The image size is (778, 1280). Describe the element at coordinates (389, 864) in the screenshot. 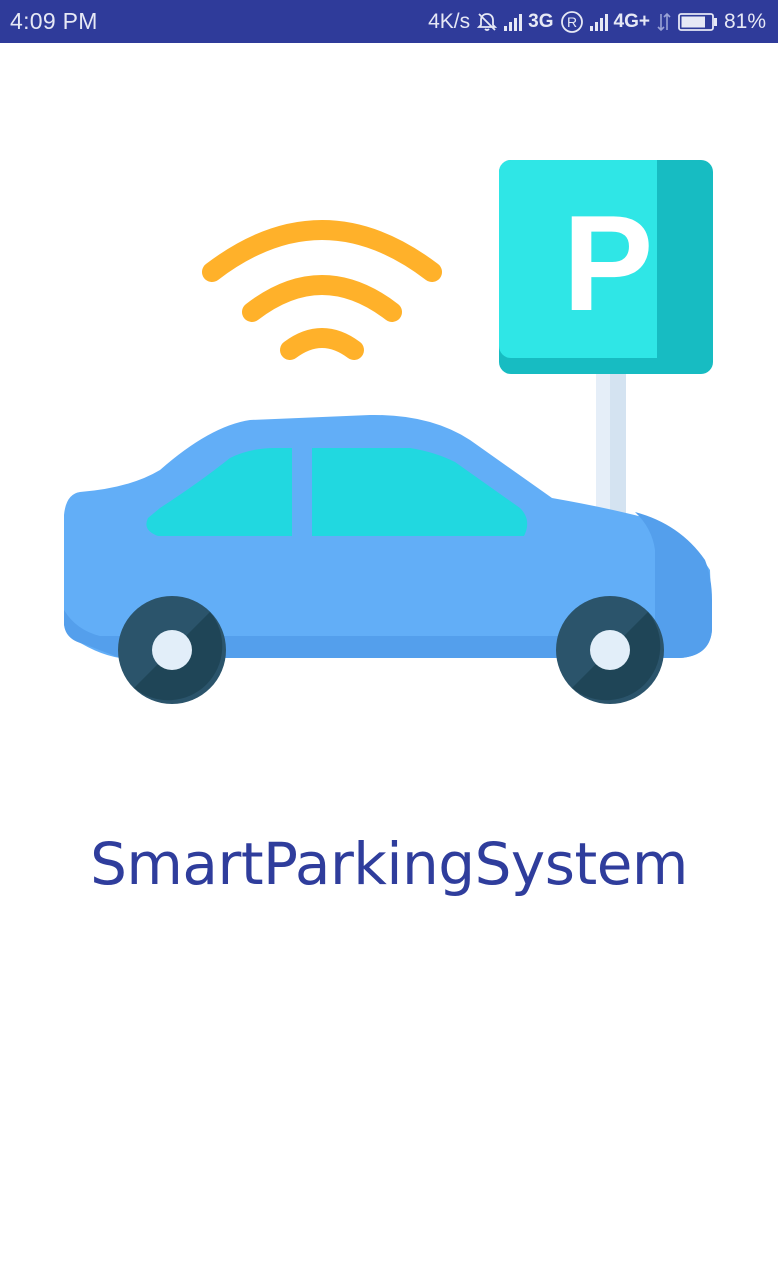

I see `app-title: SmartParkingSystem` at that location.